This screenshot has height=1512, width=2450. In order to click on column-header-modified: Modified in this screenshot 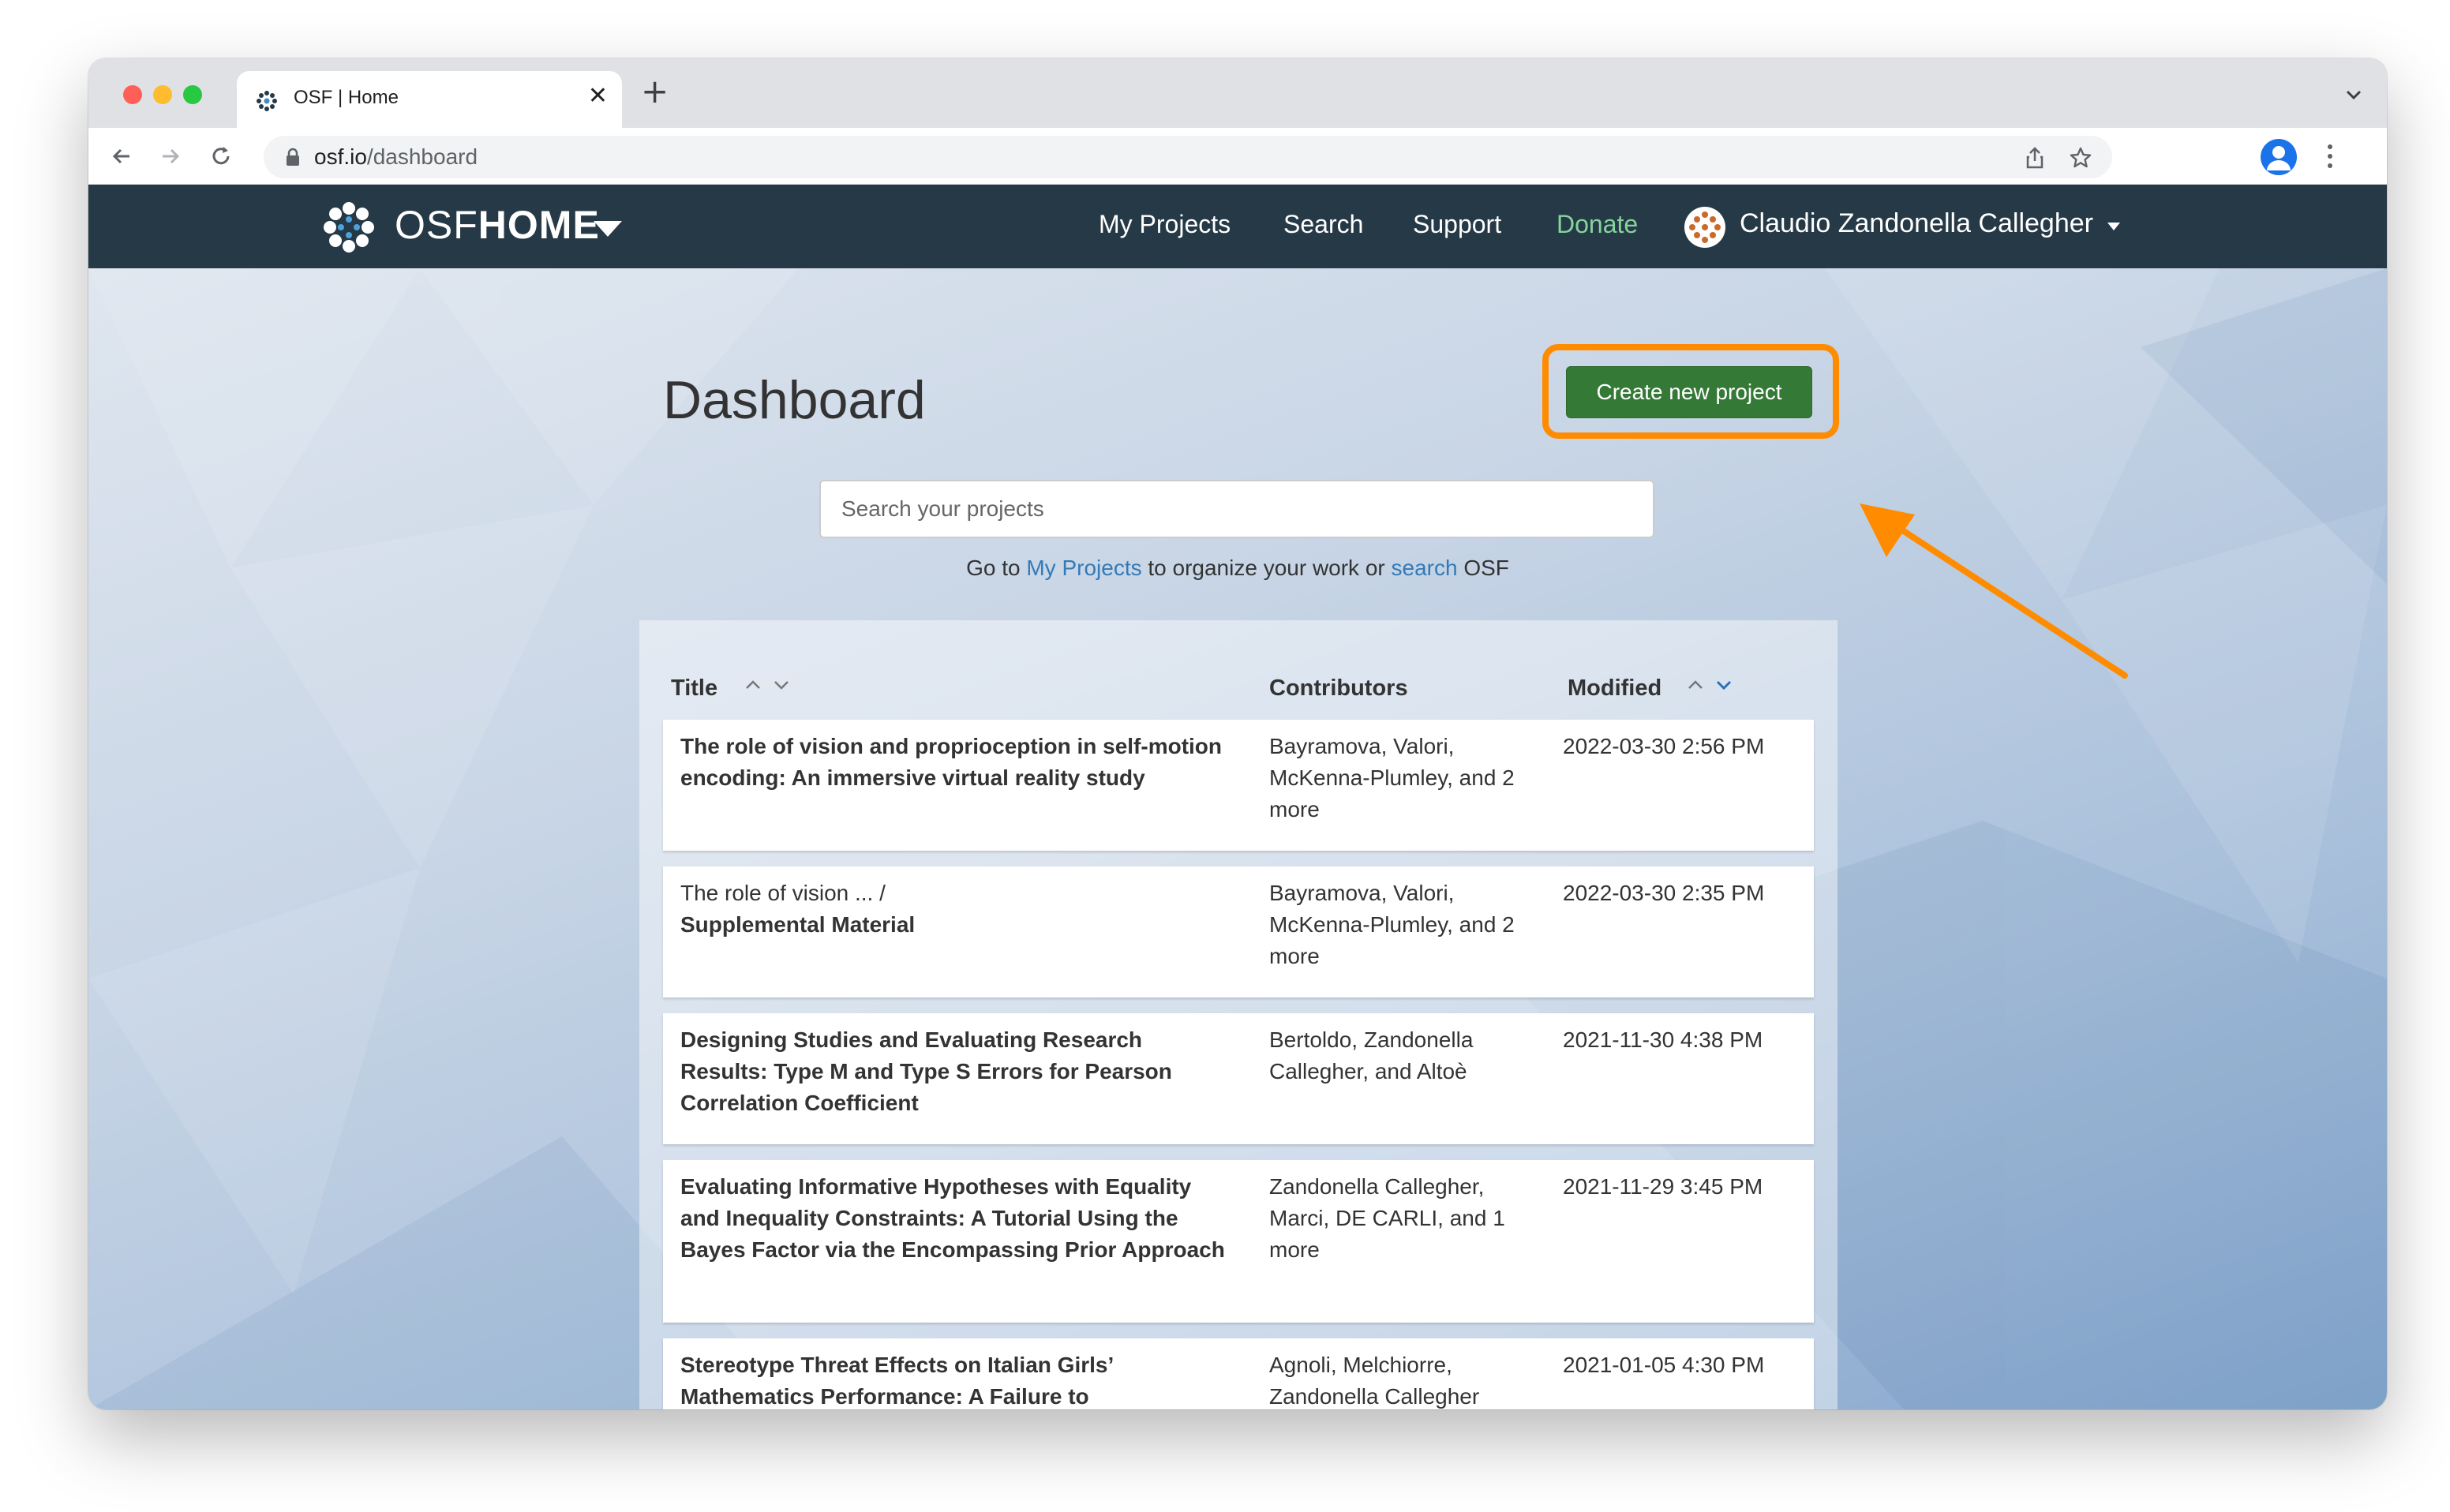, I will do `click(1615, 689)`.